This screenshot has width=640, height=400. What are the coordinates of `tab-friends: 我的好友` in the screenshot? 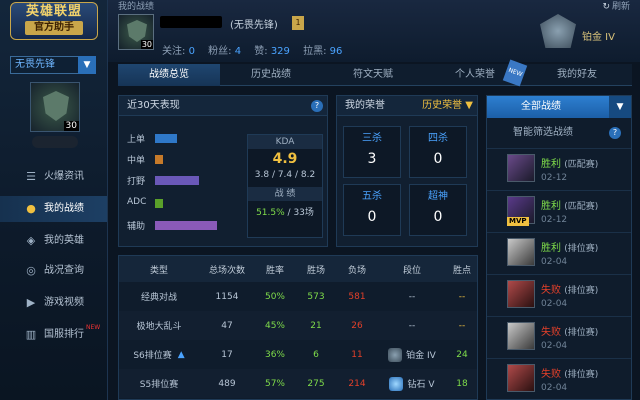 It's located at (577, 75).